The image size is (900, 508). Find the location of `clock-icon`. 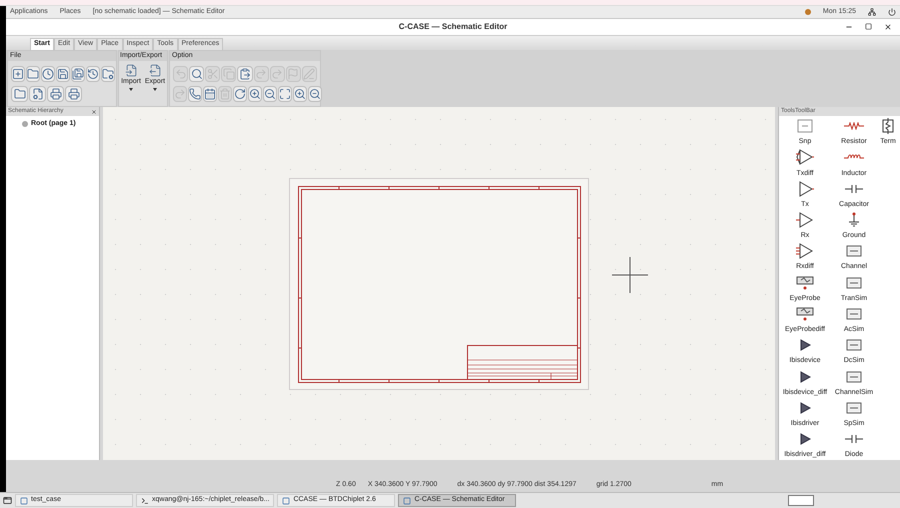

clock-icon is located at coordinates (48, 74).